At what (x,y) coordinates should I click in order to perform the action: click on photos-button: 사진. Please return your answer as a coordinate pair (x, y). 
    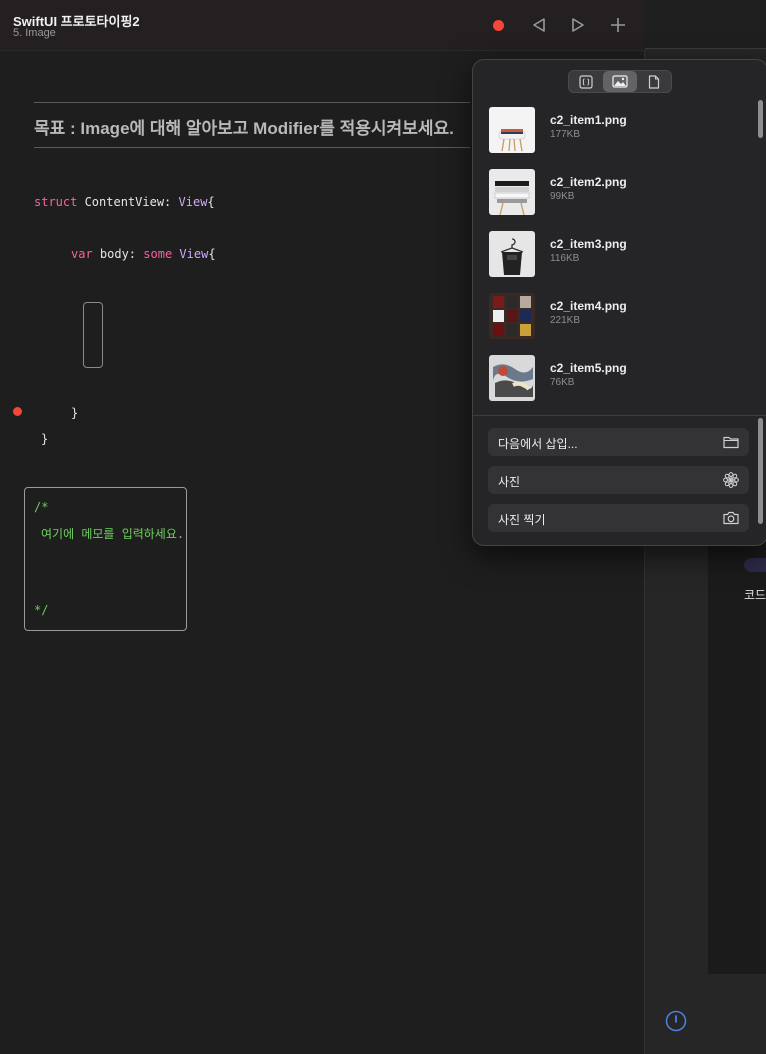
    Looking at the image, I should click on (618, 480).